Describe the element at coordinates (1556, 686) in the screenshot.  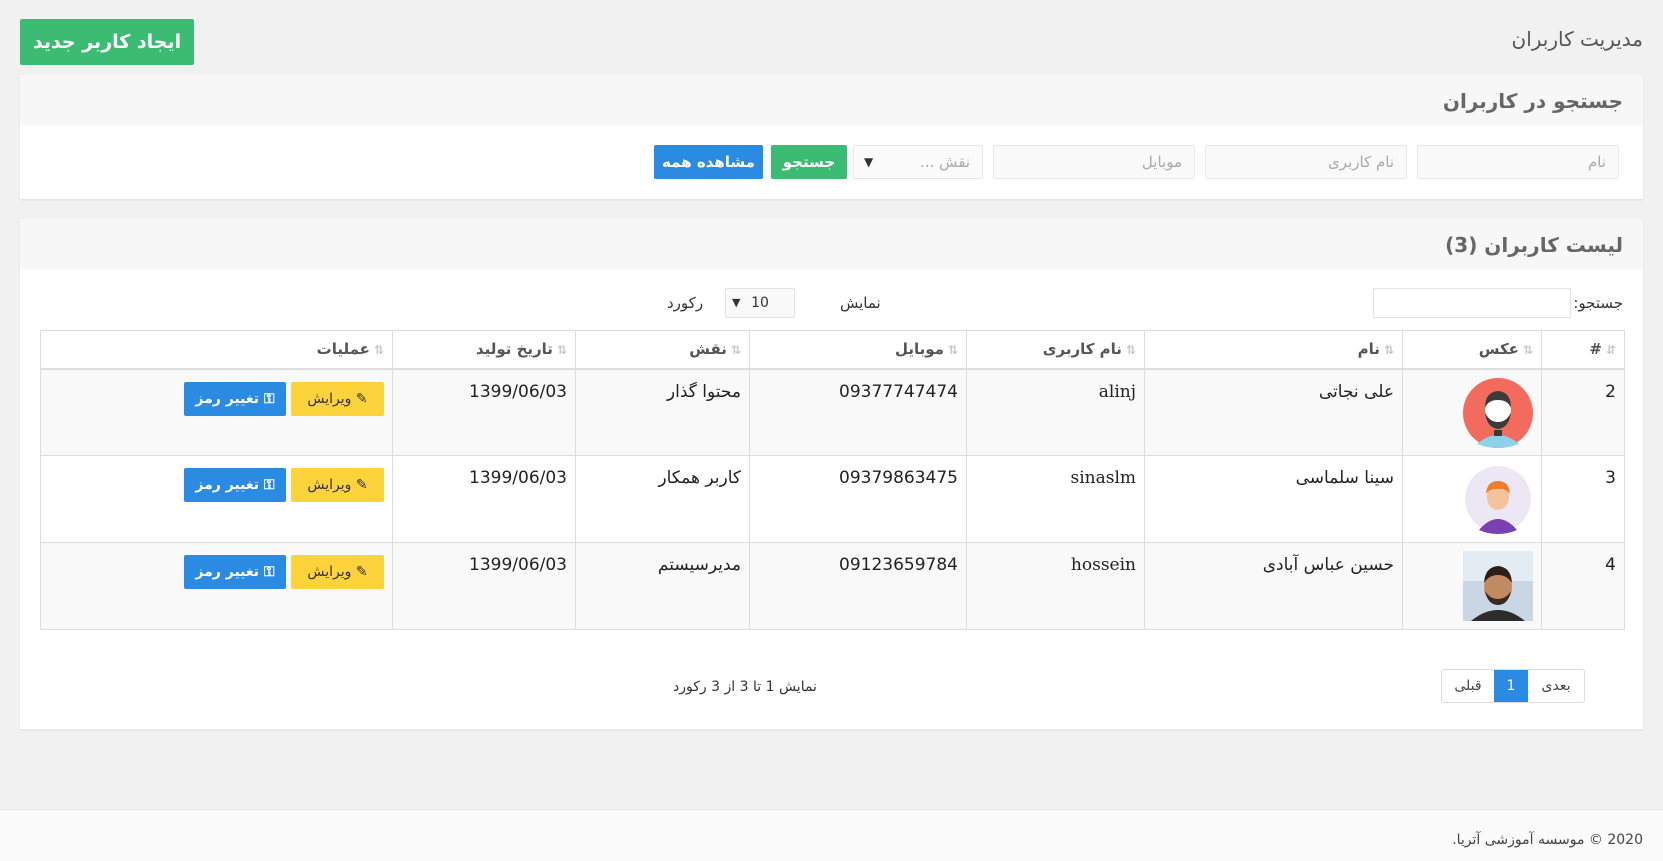
I see `pagination-next: بعدی` at that location.